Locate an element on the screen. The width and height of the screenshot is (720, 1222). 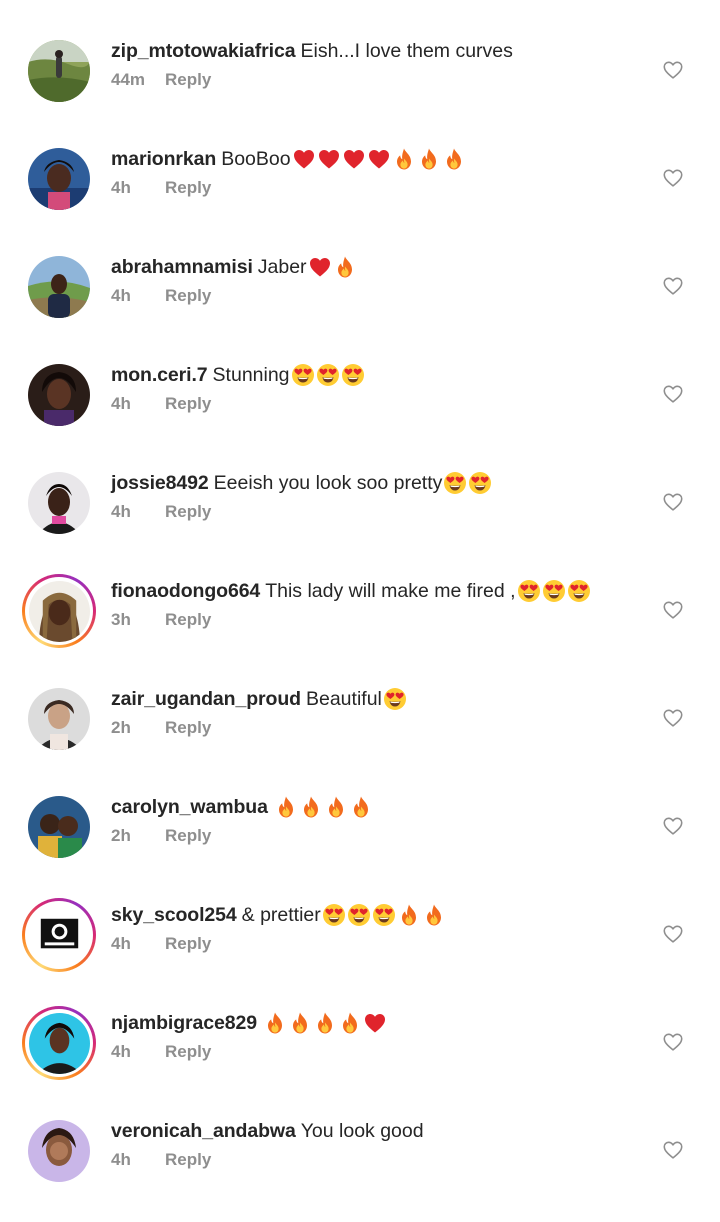
comment-timestamp: 44m is located at coordinates (128, 79).